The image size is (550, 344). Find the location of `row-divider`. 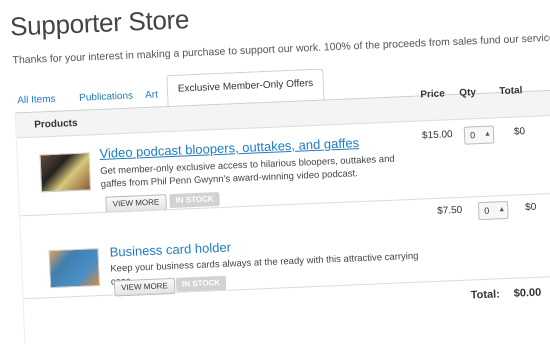

row-divider is located at coordinates (285, 204).